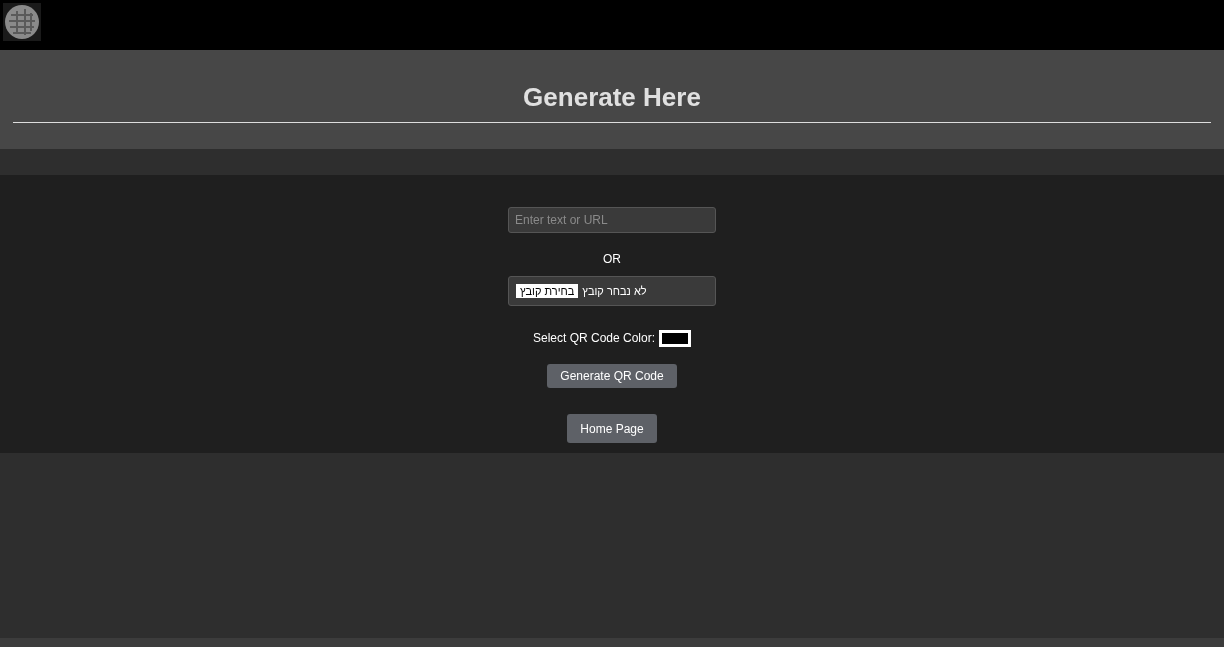 The width and height of the screenshot is (1224, 647). What do you see at coordinates (612, 220) in the screenshot?
I see `text-input-field: Enter text or URL` at bounding box center [612, 220].